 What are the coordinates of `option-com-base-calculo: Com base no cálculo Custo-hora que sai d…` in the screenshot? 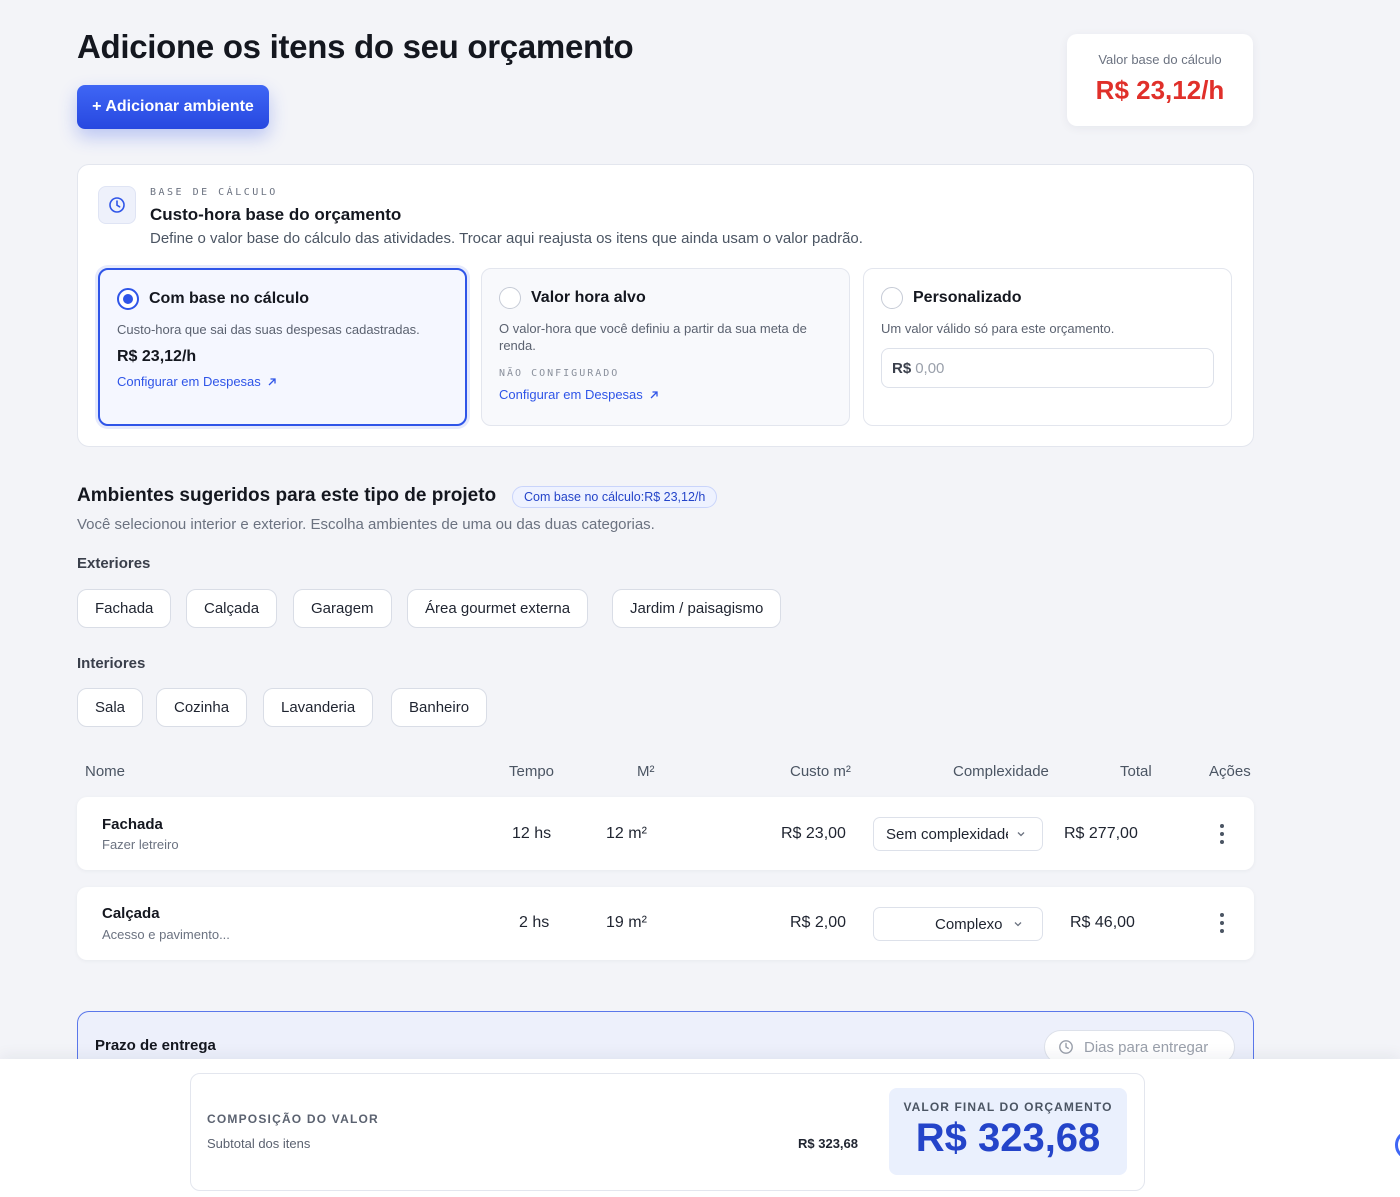 It's located at (282, 347).